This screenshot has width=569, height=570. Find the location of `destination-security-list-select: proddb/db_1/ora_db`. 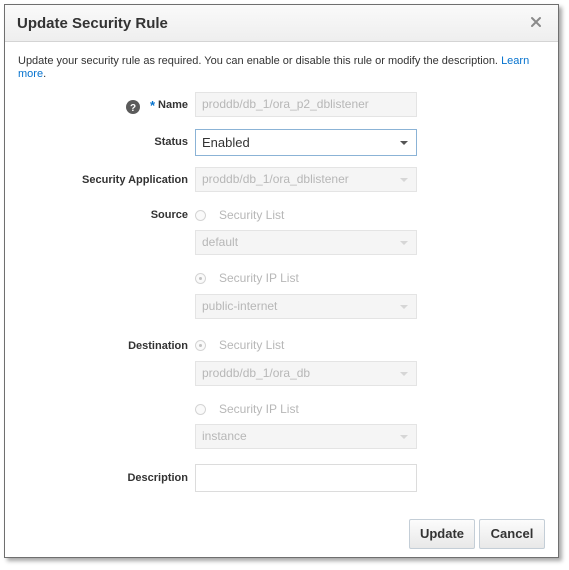

destination-security-list-select: proddb/db_1/ora_db is located at coordinates (306, 373).